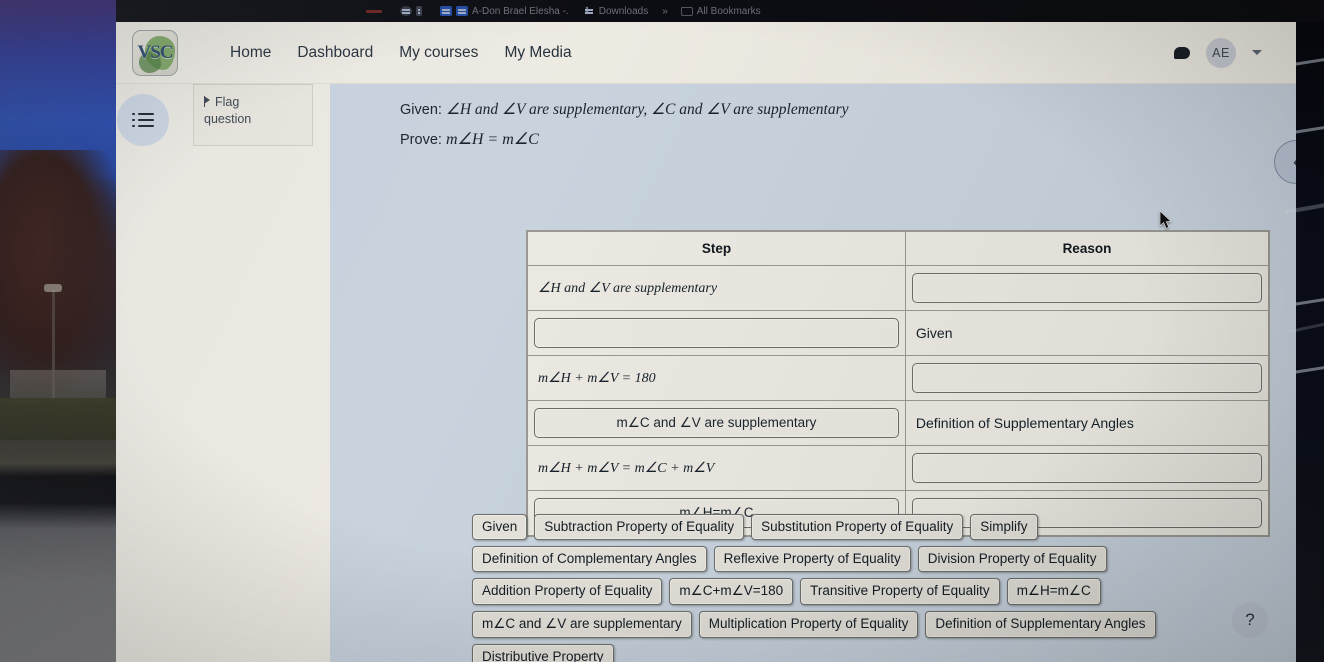 The image size is (1324, 662). Describe the element at coordinates (716, 468) in the screenshot. I see `cell-step: m∠H + m∠V = m∠C + m∠V` at that location.